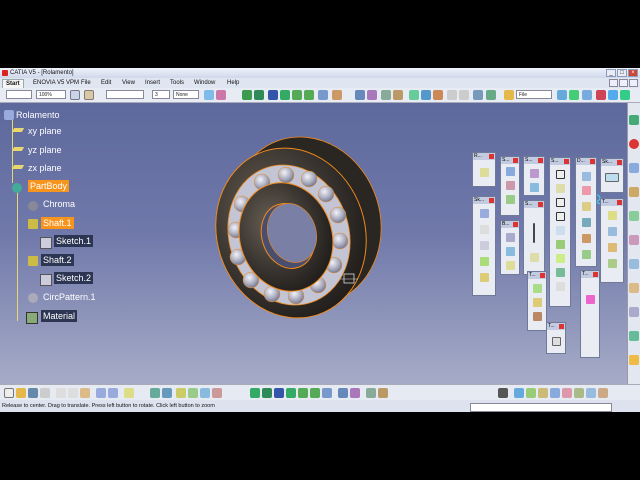 This screenshot has height=480, width=640. What do you see at coordinates (9, 393) in the screenshot?
I see `new-icon` at bounding box center [9, 393].